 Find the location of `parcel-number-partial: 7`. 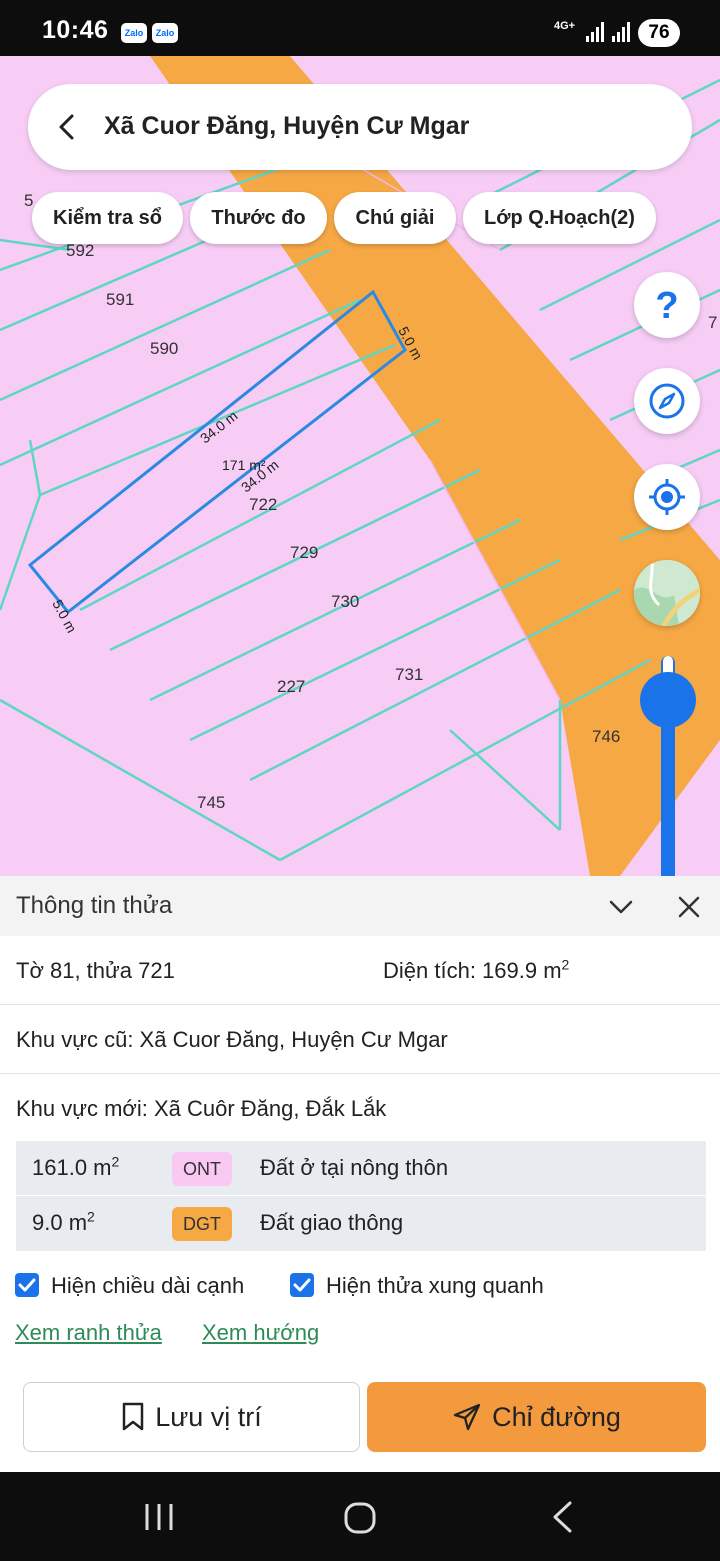

parcel-number-partial: 7 is located at coordinates (712, 322).